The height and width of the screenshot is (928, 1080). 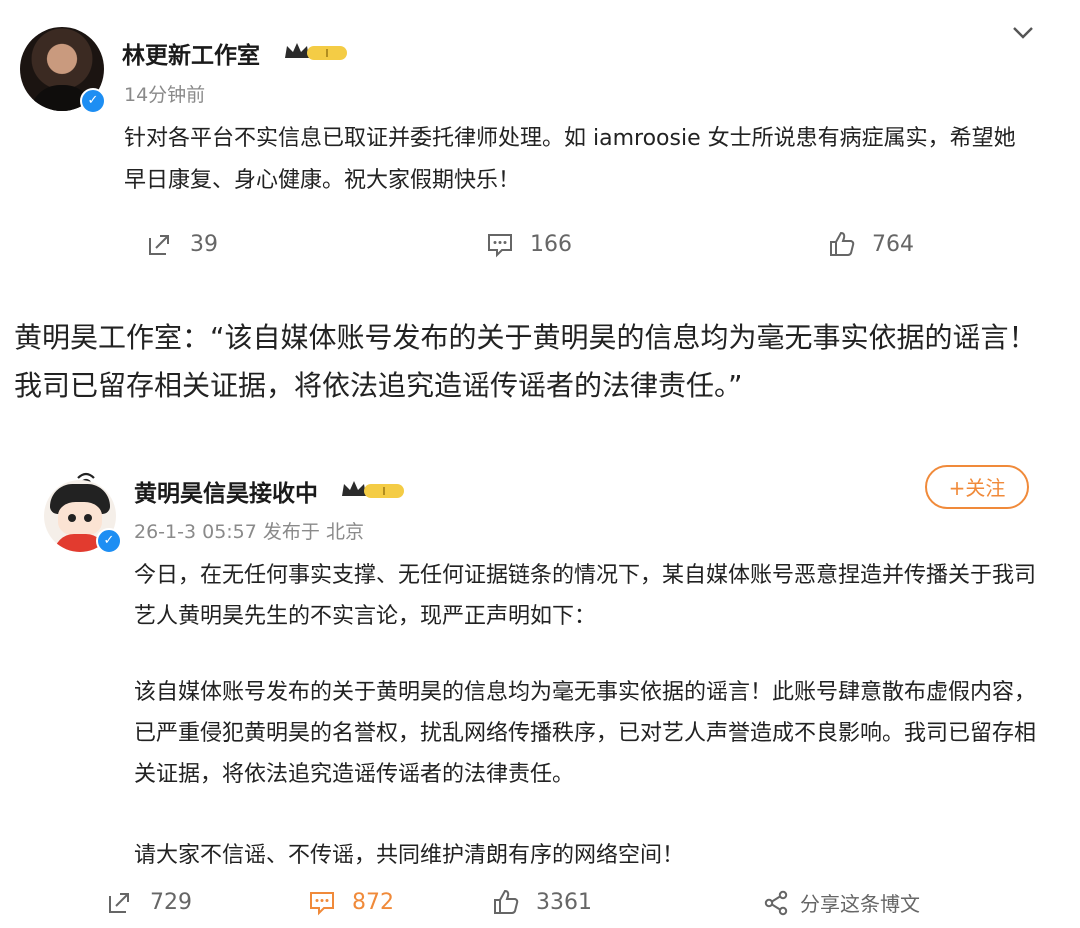 What do you see at coordinates (860, 904) in the screenshot?
I see `share-label: 分享这条博文` at bounding box center [860, 904].